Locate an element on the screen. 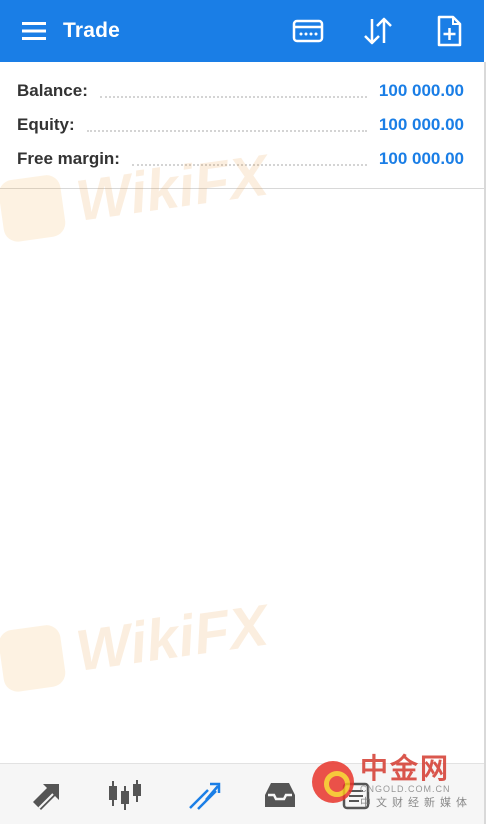 This screenshot has height=824, width=486. cngold-brand-text: 中金网 is located at coordinates (405, 768).